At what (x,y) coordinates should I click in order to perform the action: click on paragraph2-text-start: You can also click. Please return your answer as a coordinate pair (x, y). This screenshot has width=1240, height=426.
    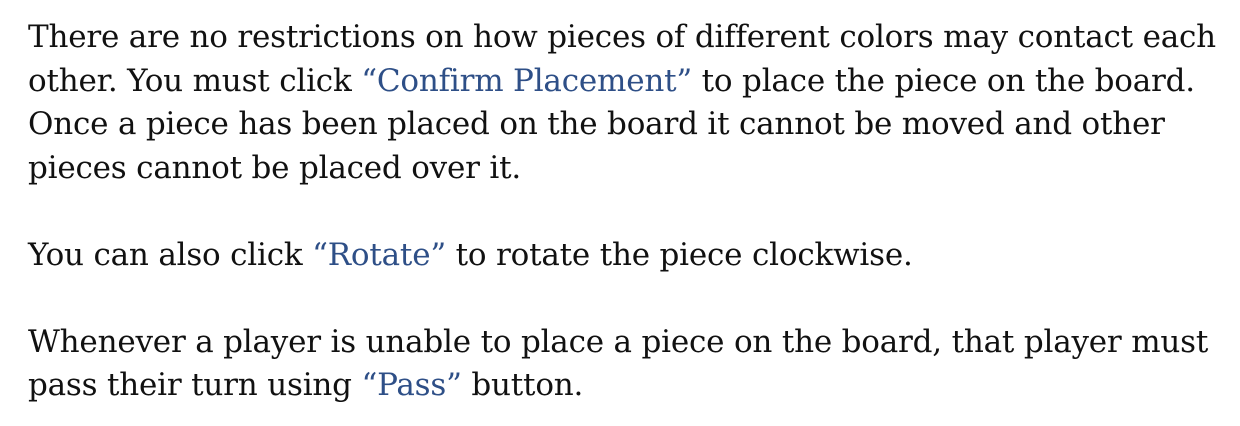
    Looking at the image, I should click on (170, 254).